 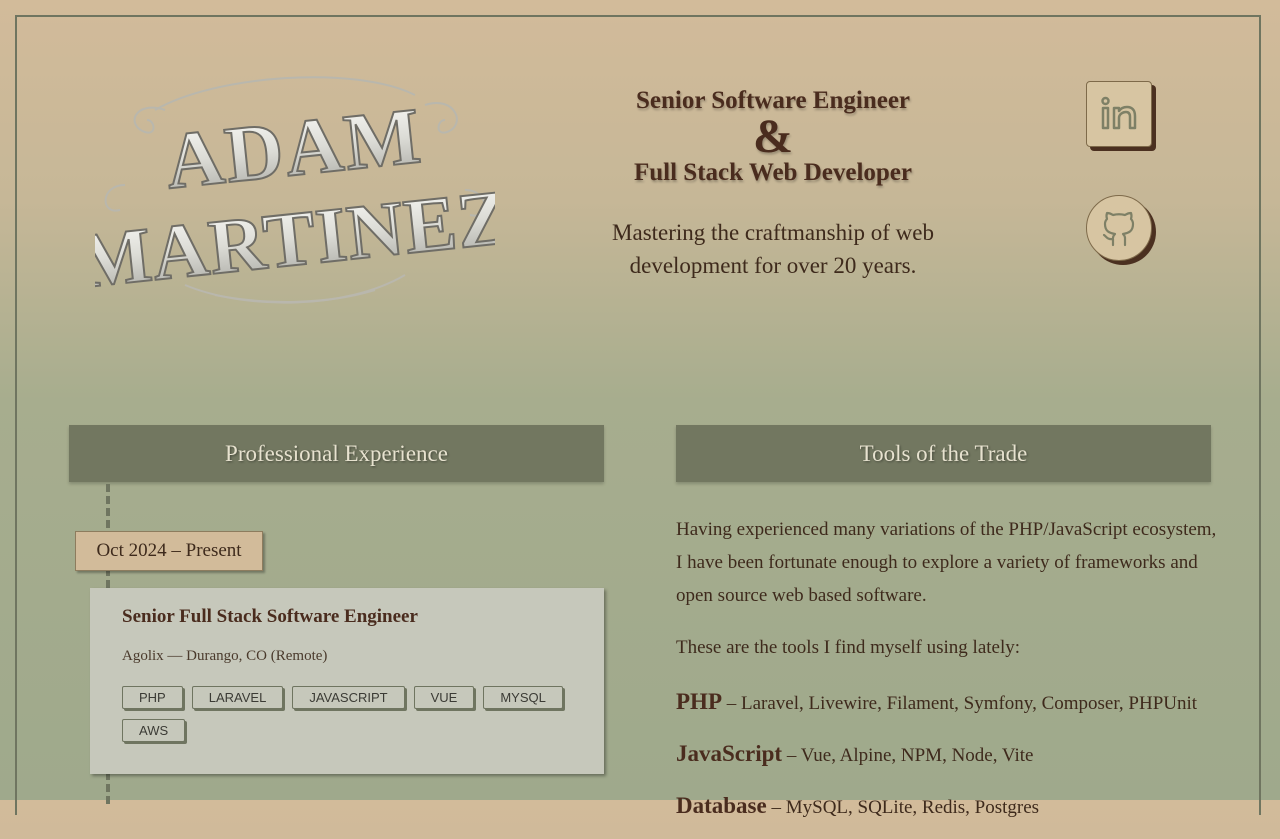 I want to click on tools-heading-label: Tools of the Trade, so click(x=943, y=453).